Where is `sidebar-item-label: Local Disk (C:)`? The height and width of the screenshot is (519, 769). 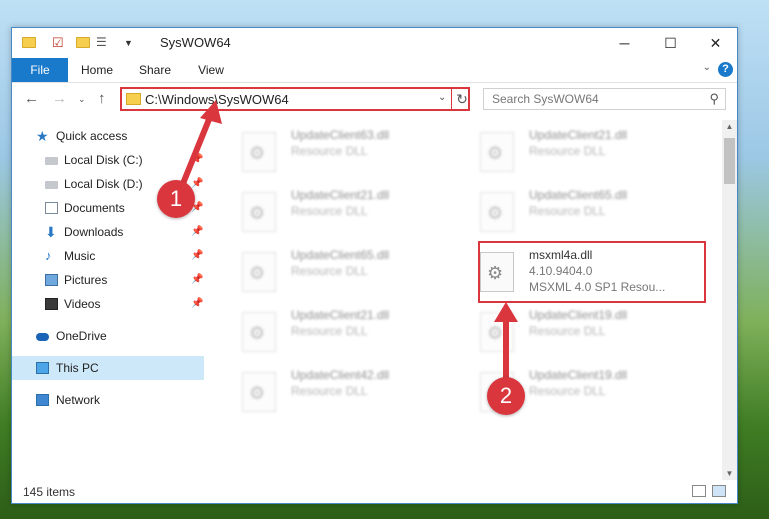
sidebar-item-label: Local Disk (C:) is located at coordinates (103, 160).